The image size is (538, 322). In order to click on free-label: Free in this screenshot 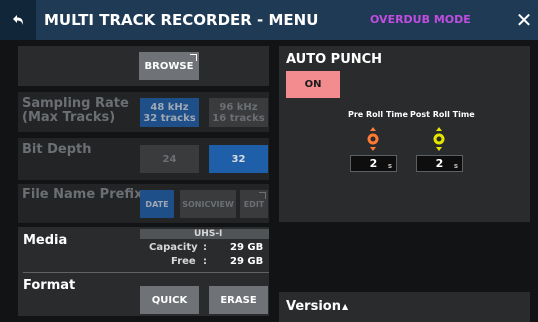, I will do `click(183, 261)`.